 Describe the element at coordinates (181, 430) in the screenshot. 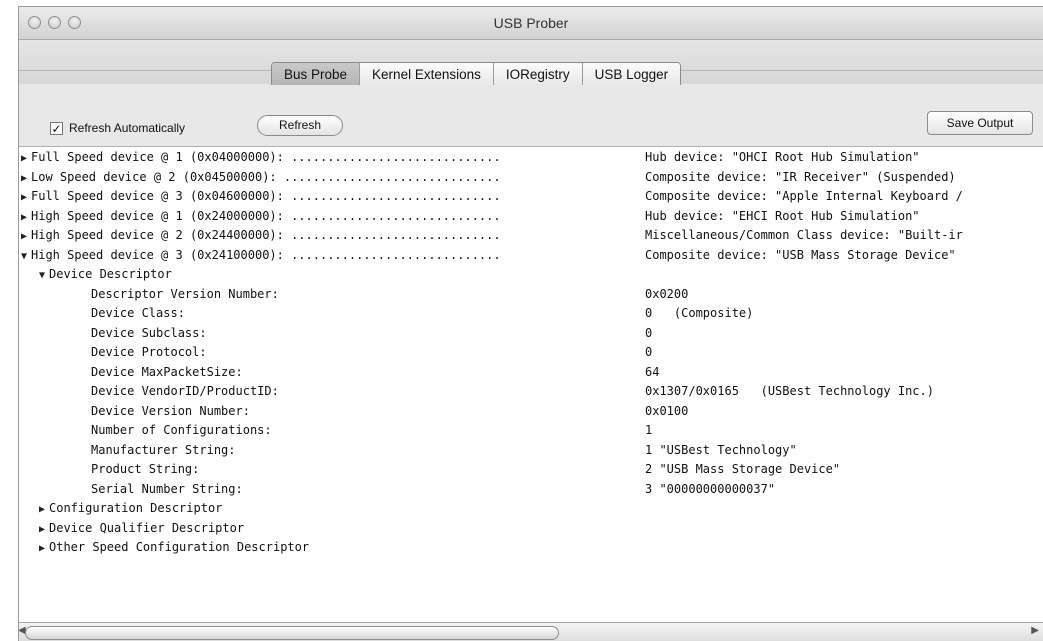

I see `row-key: Number of Configurations:` at that location.